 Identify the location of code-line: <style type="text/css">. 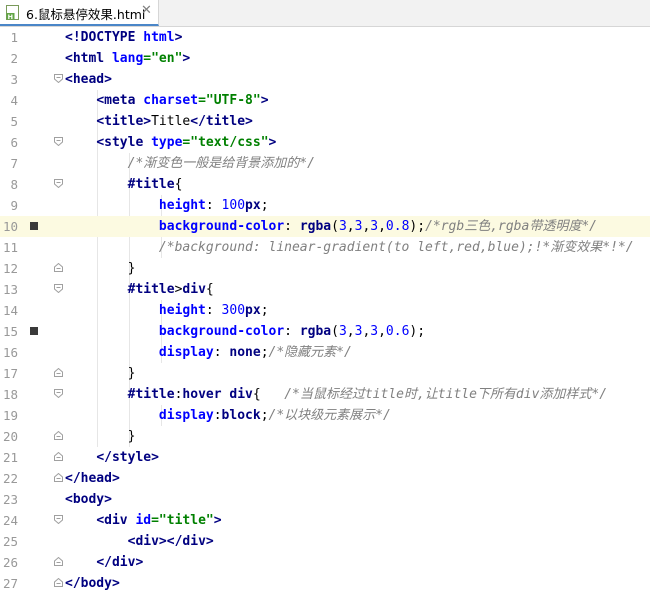
(356, 142).